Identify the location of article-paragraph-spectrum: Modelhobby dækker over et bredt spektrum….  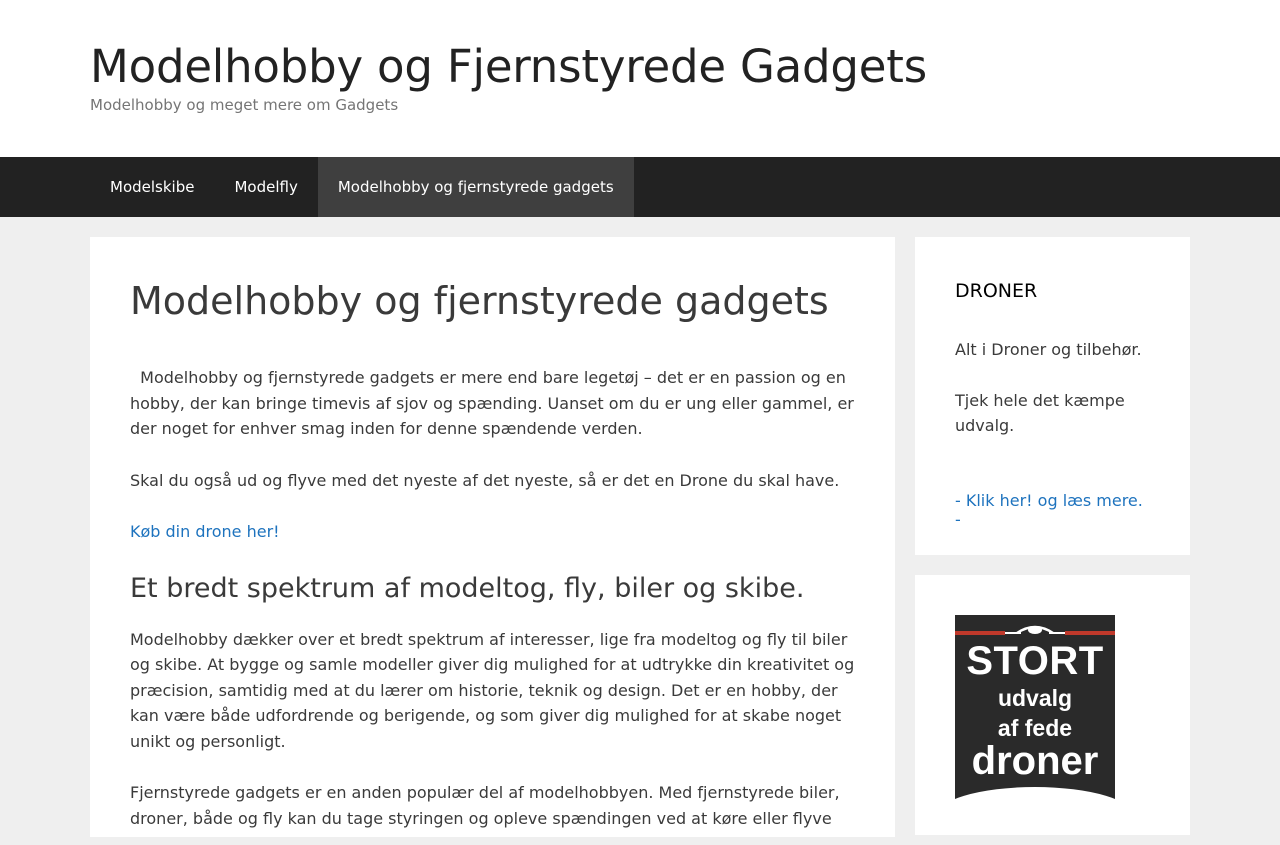
(492, 690).